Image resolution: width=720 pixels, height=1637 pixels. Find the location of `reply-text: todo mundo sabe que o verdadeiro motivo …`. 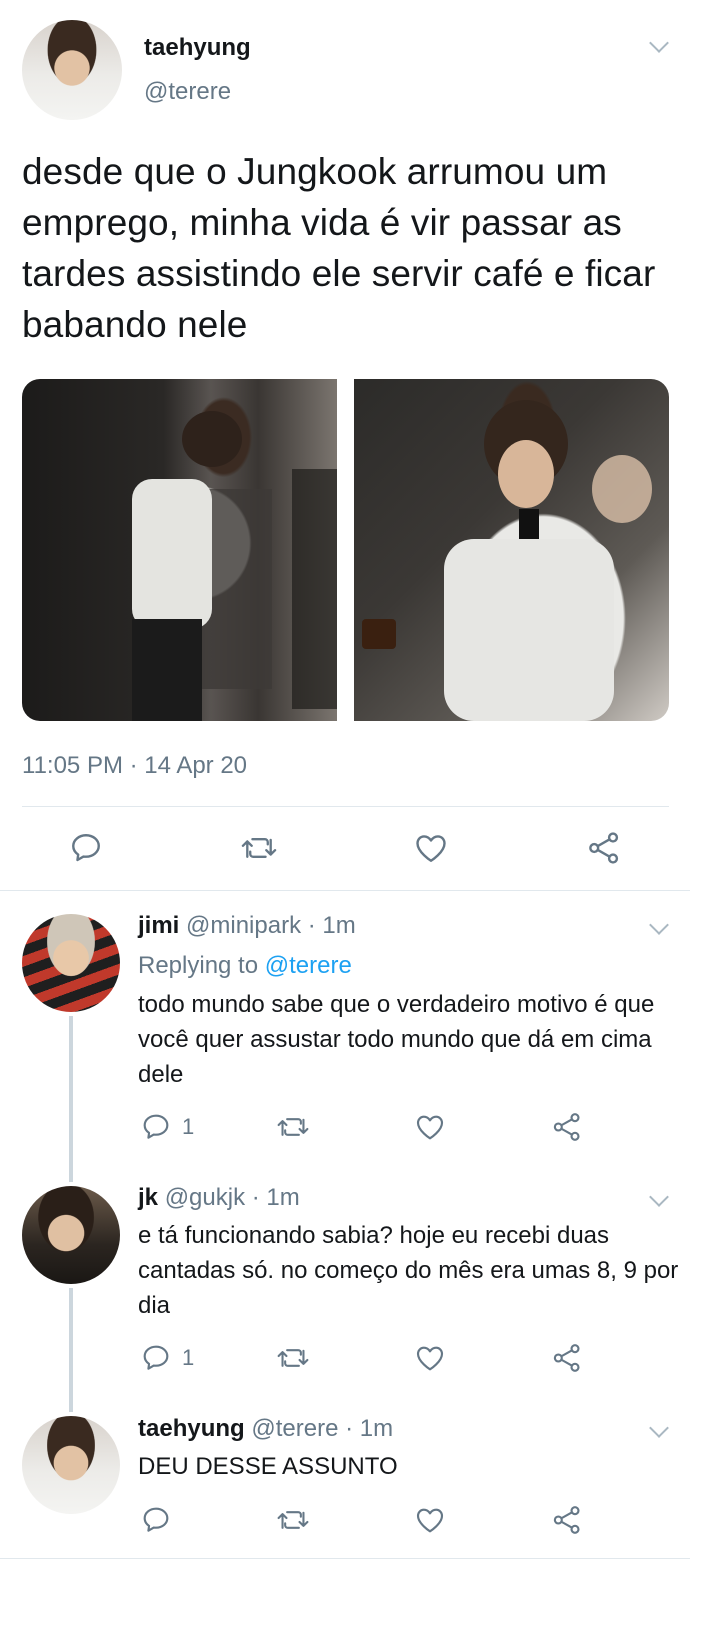

reply-text: todo mundo sabe que o verdadeiro motivo … is located at coordinates (396, 1039).